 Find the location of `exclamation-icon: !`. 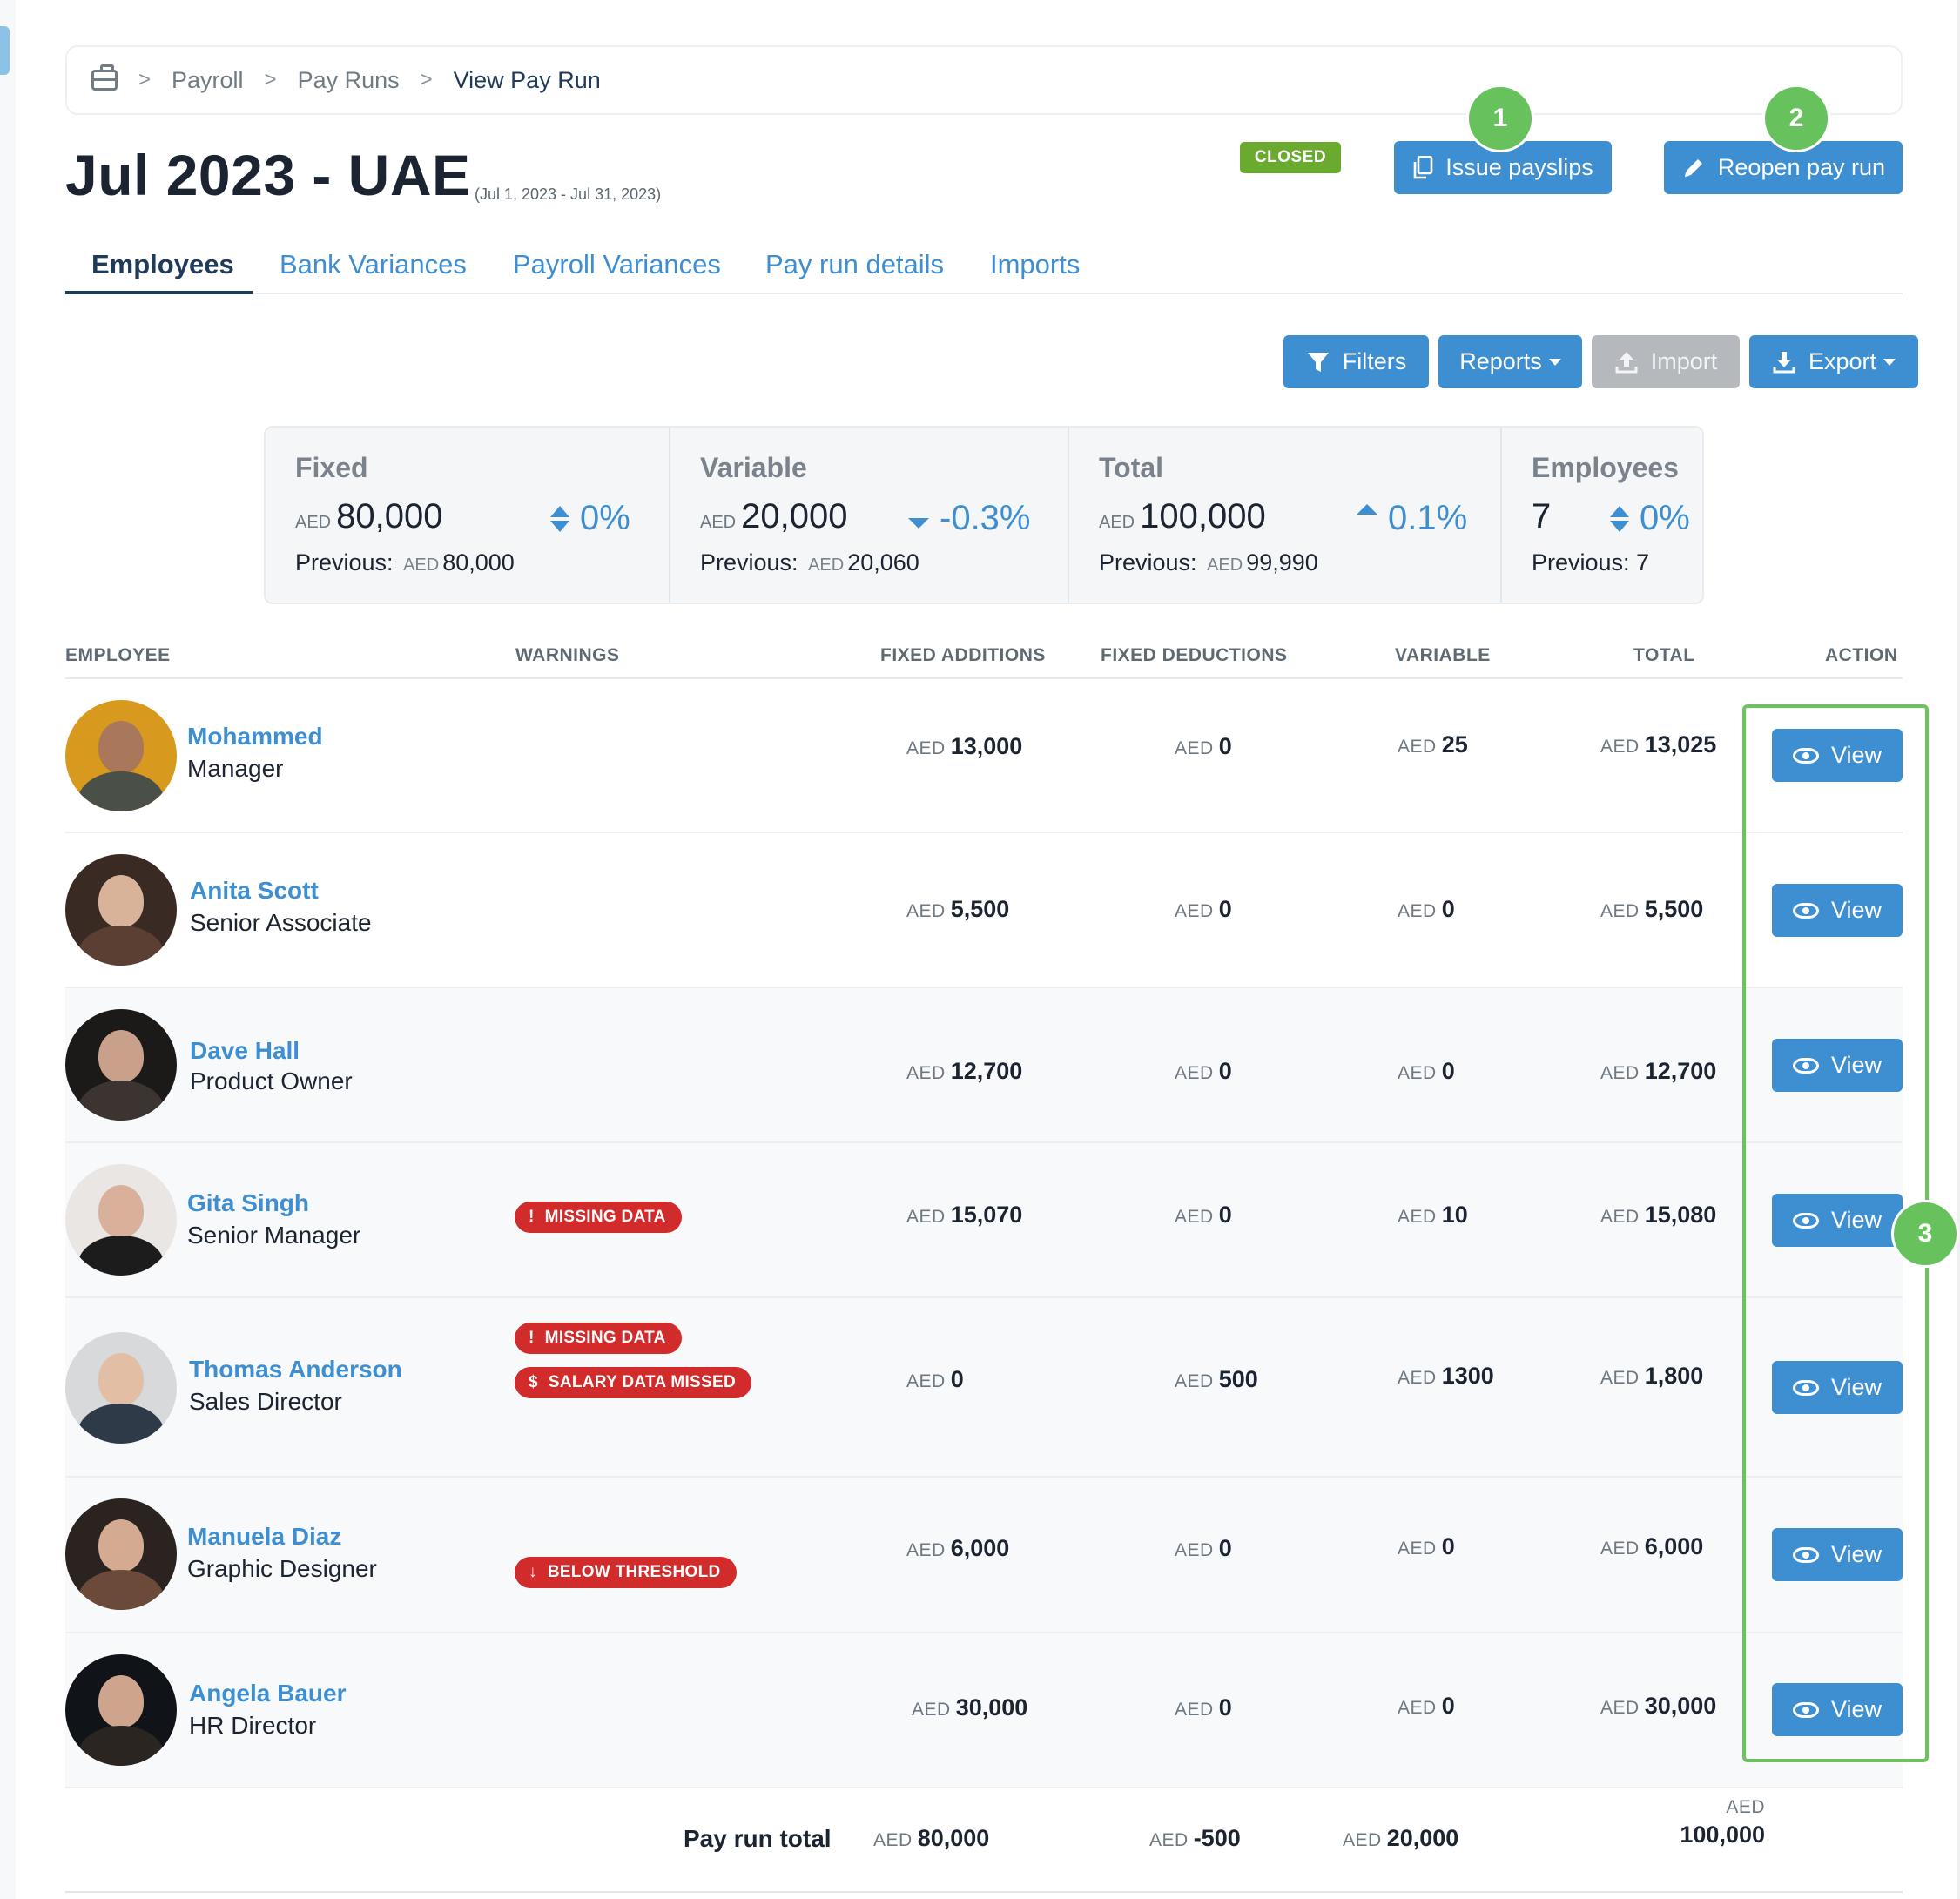

exclamation-icon: ! is located at coordinates (532, 1338).